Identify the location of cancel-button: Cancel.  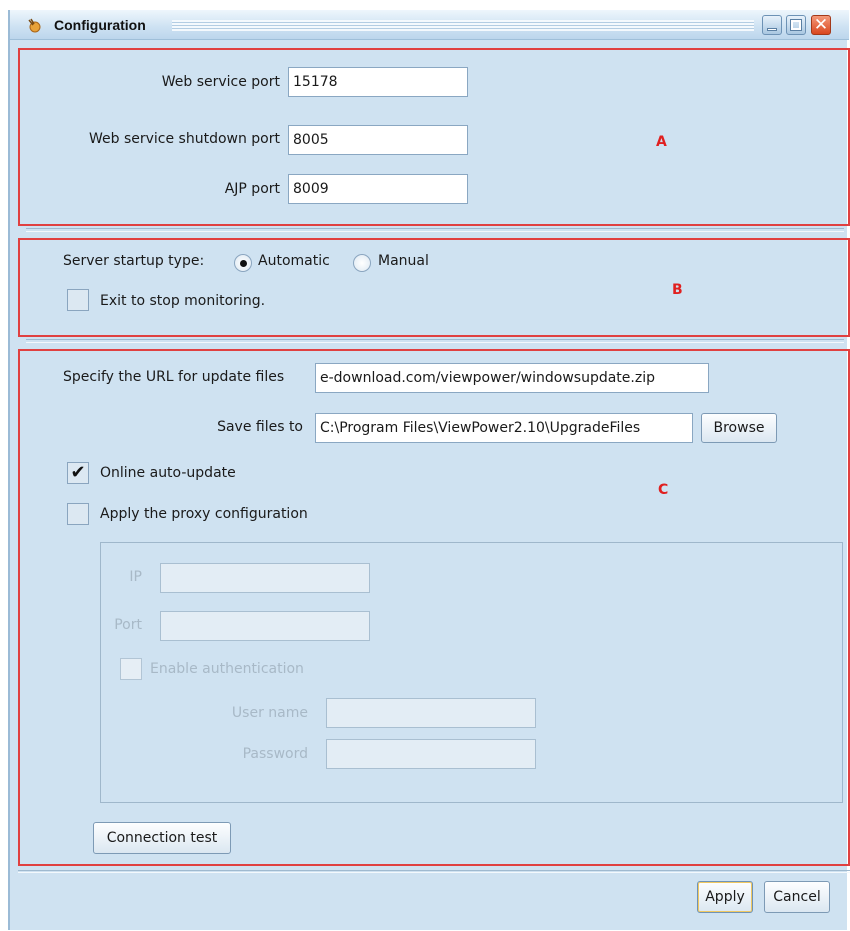
(797, 897).